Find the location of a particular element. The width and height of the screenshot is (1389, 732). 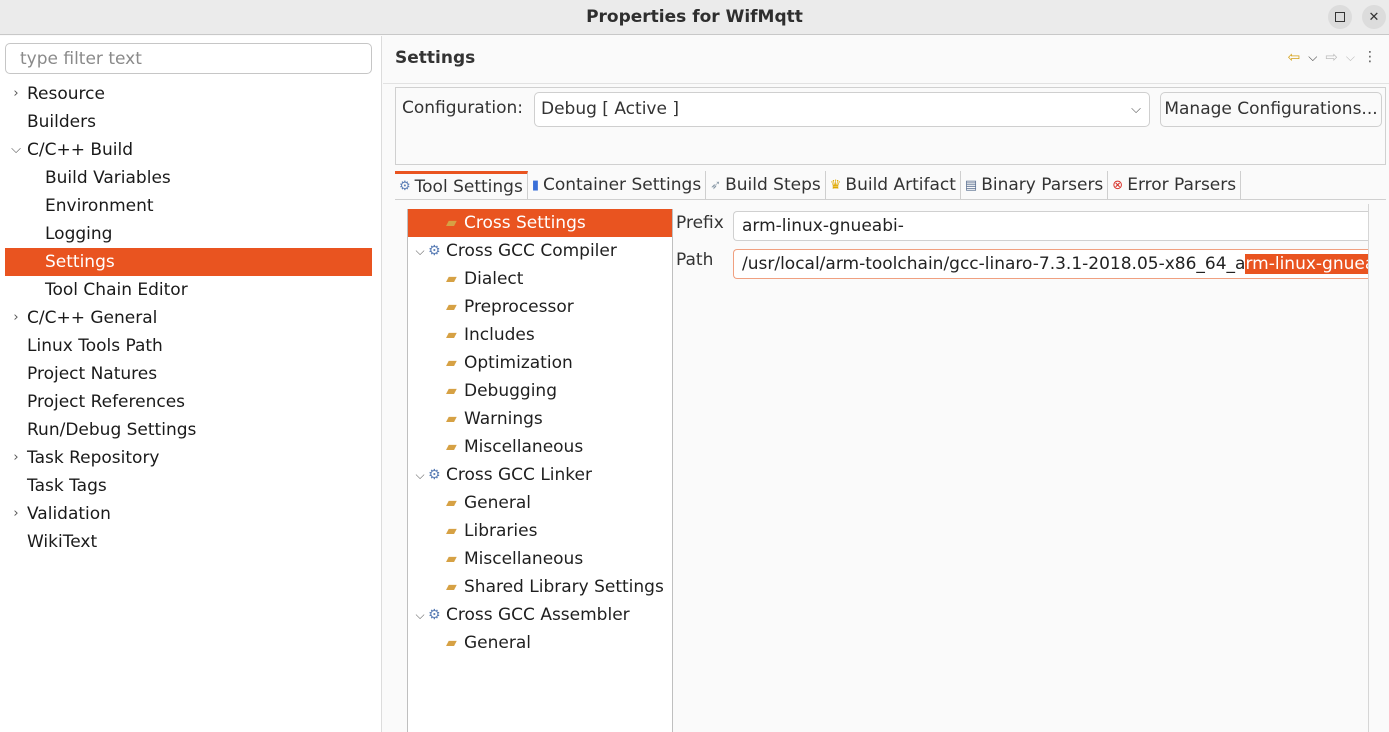

page-title: Settings is located at coordinates (435, 58).